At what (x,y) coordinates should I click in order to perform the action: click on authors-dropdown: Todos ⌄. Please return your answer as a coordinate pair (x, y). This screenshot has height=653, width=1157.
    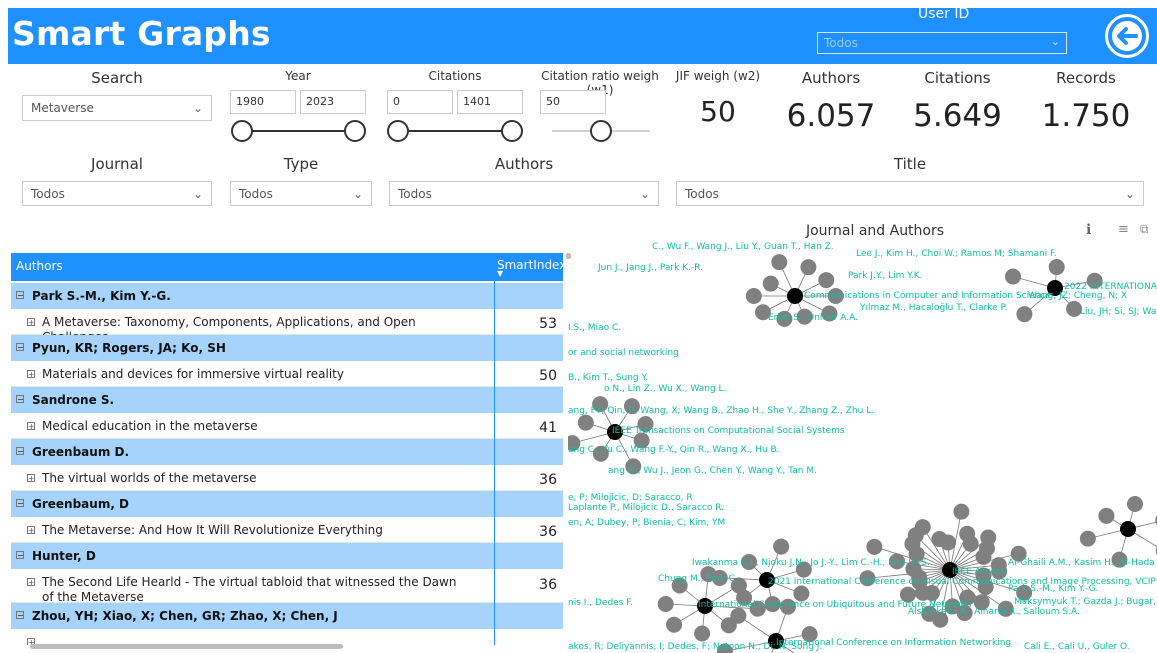
    Looking at the image, I should click on (524, 193).